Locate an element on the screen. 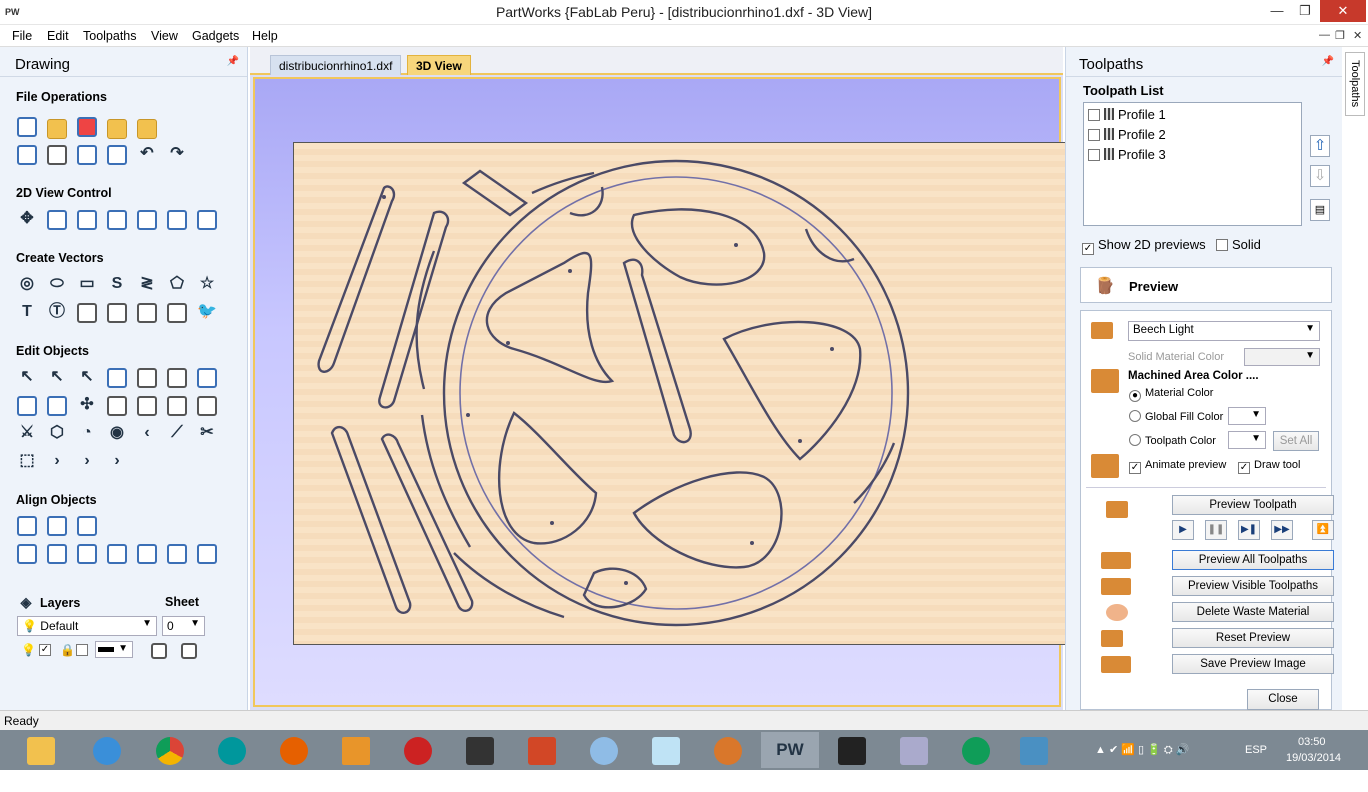  zoom-selection-icon is located at coordinates (117, 220).